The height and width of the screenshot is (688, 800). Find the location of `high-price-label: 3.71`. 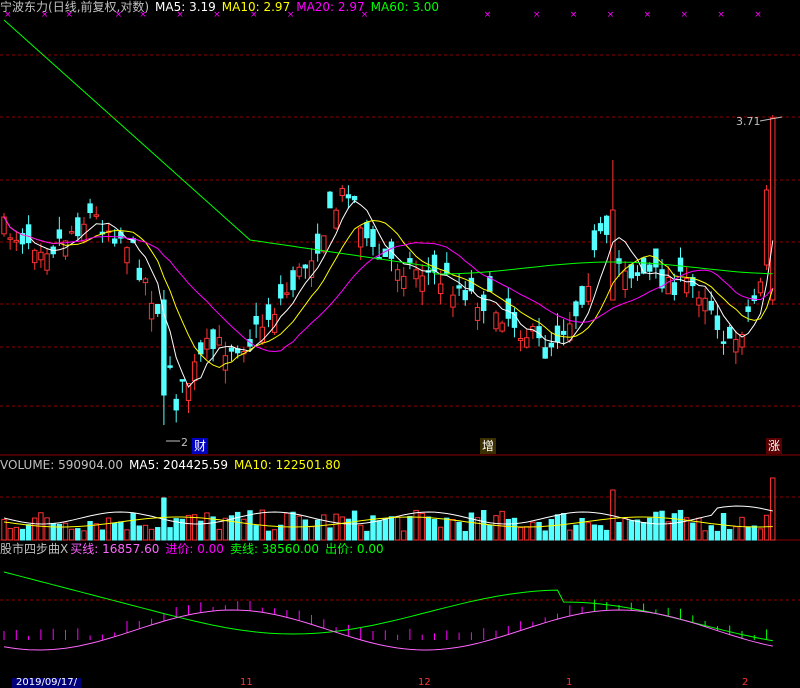

high-price-label: 3.71 is located at coordinates (748, 121).